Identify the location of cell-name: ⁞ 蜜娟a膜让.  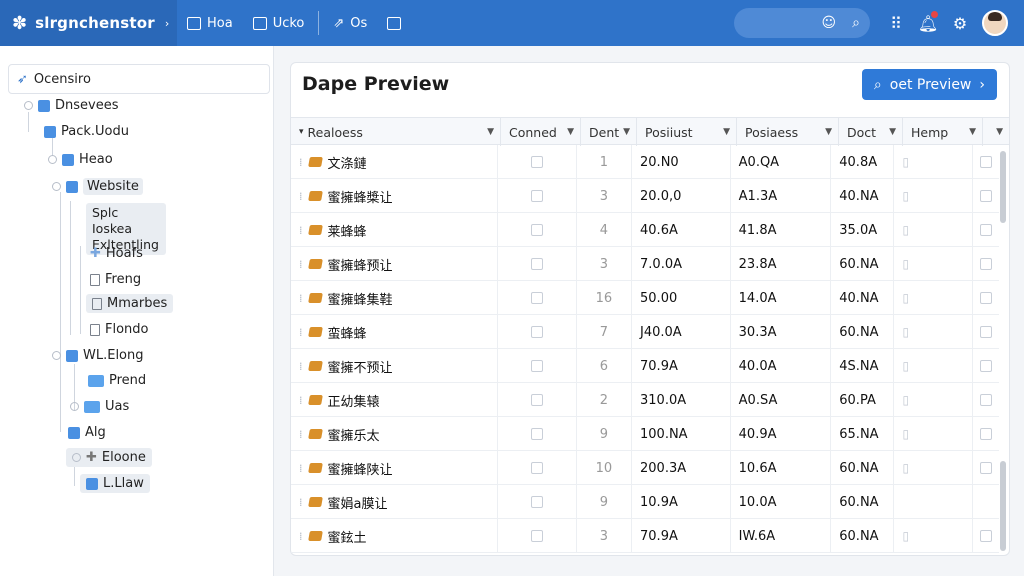
(394, 502).